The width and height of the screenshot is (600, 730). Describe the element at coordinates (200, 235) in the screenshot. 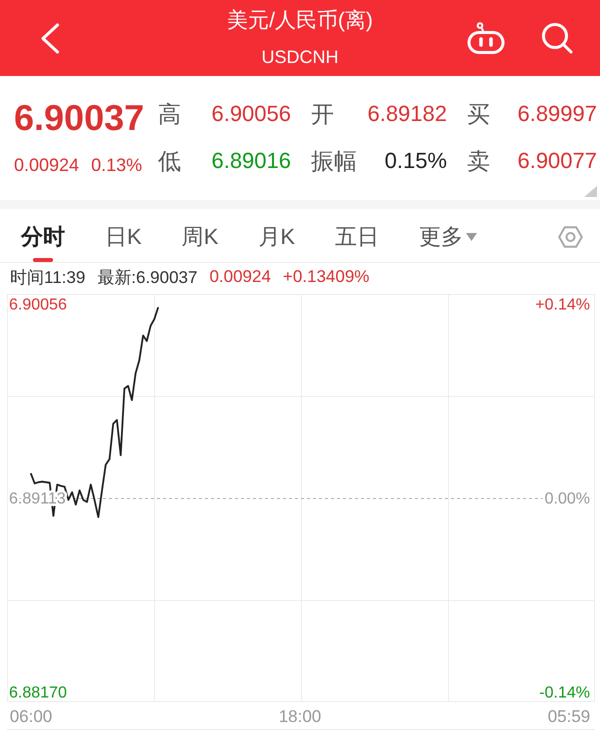

I see `tab: 周K` at that location.